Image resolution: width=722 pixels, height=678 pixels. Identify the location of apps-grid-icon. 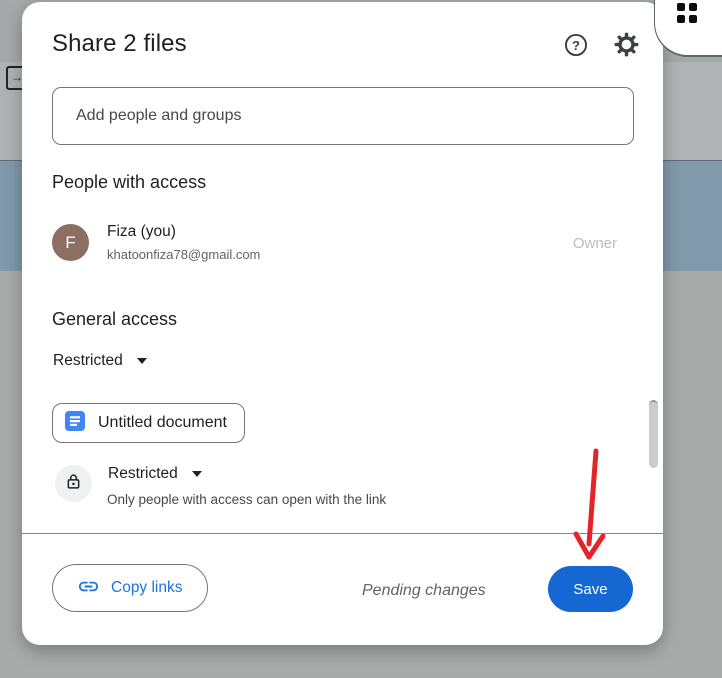
(687, 13).